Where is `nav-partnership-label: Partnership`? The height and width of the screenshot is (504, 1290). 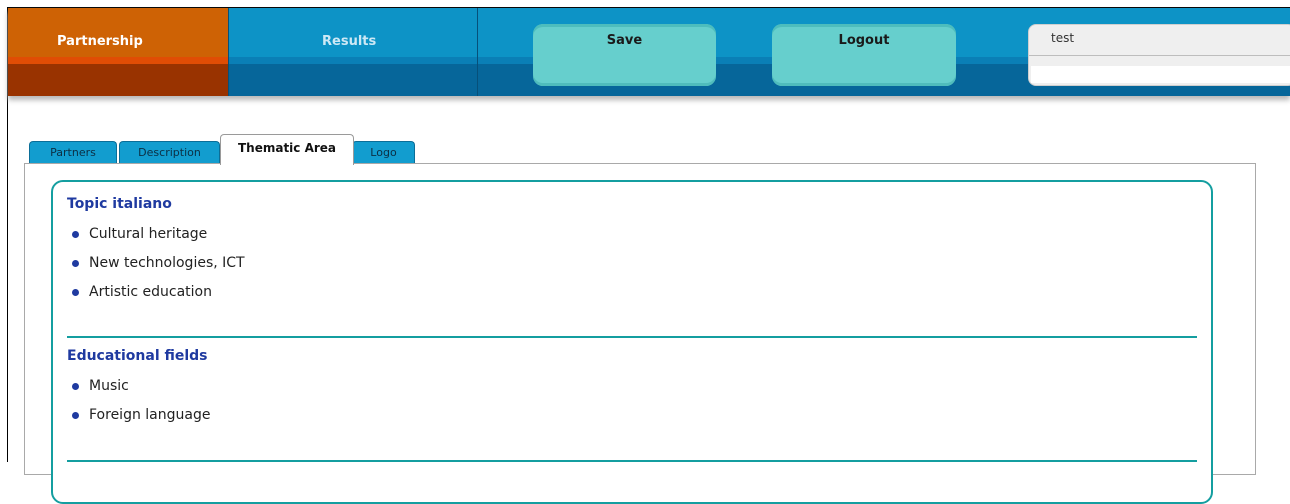
nav-partnership-label: Partnership is located at coordinates (100, 41).